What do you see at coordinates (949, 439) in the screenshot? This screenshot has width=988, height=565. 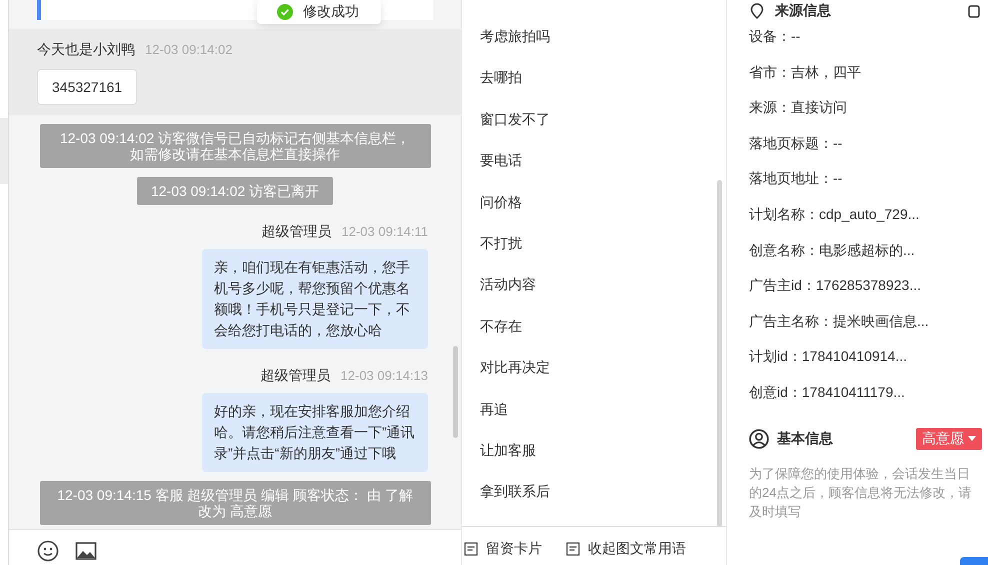 I see `status-dropdown: 高意愿` at bounding box center [949, 439].